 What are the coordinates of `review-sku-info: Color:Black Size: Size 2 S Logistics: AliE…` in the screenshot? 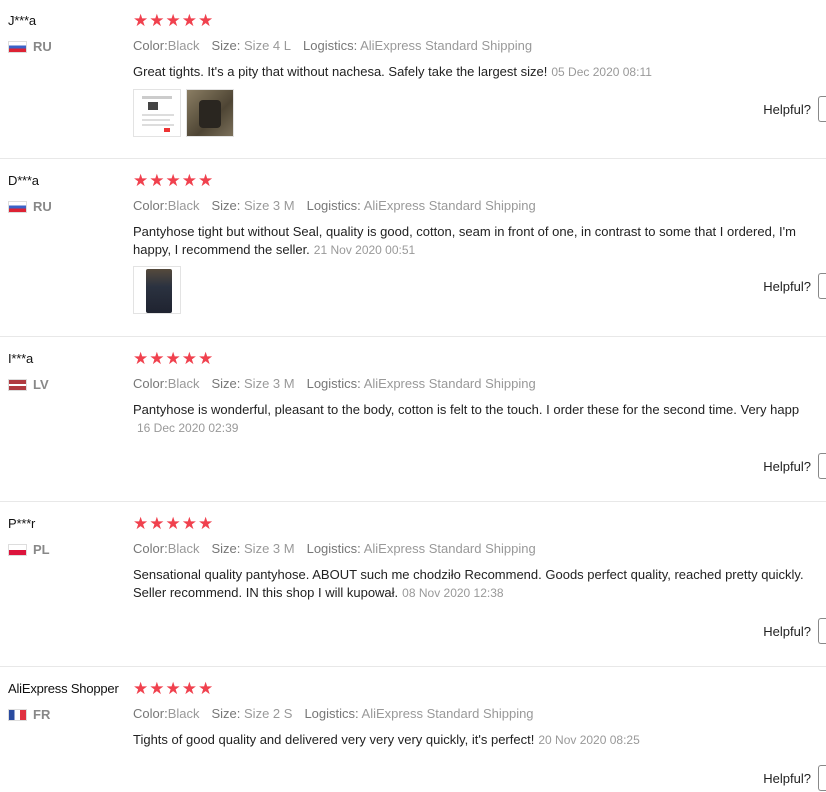 It's located at (333, 713).